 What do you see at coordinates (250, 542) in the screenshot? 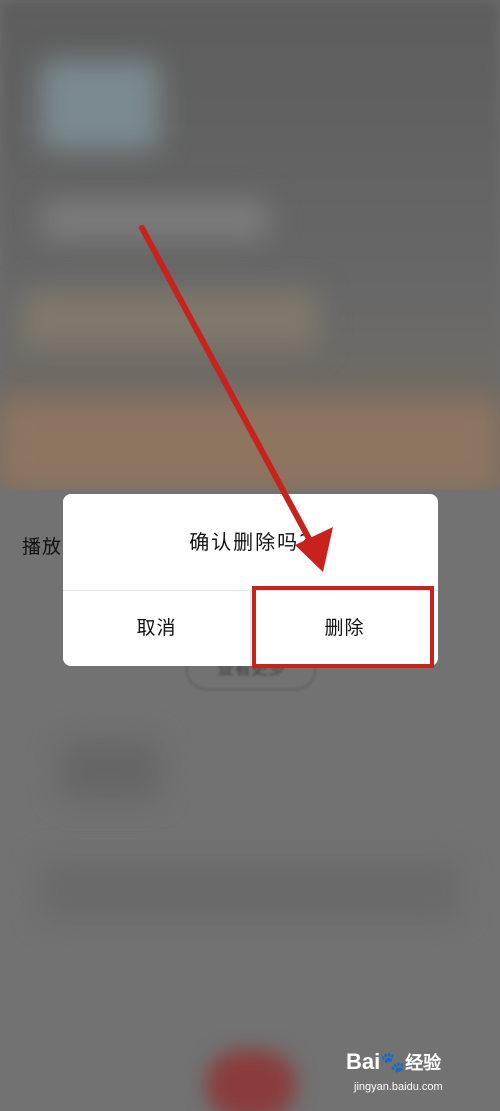
I see `dialog-title: 确认删除吗?` at bounding box center [250, 542].